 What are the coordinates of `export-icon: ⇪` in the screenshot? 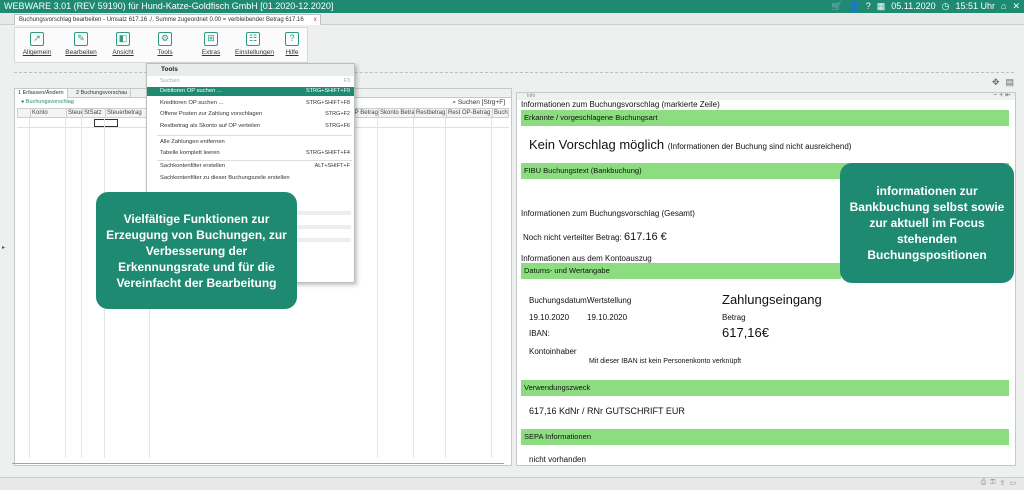 It's located at (1003, 483).